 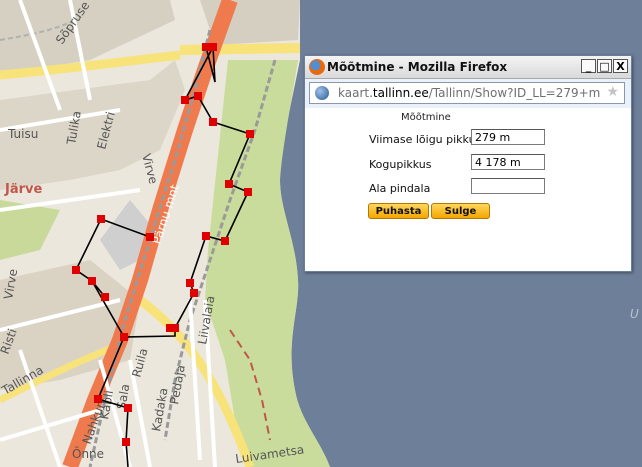 What do you see at coordinates (612, 92) in the screenshot?
I see `bookmark-star-icon: ★` at bounding box center [612, 92].